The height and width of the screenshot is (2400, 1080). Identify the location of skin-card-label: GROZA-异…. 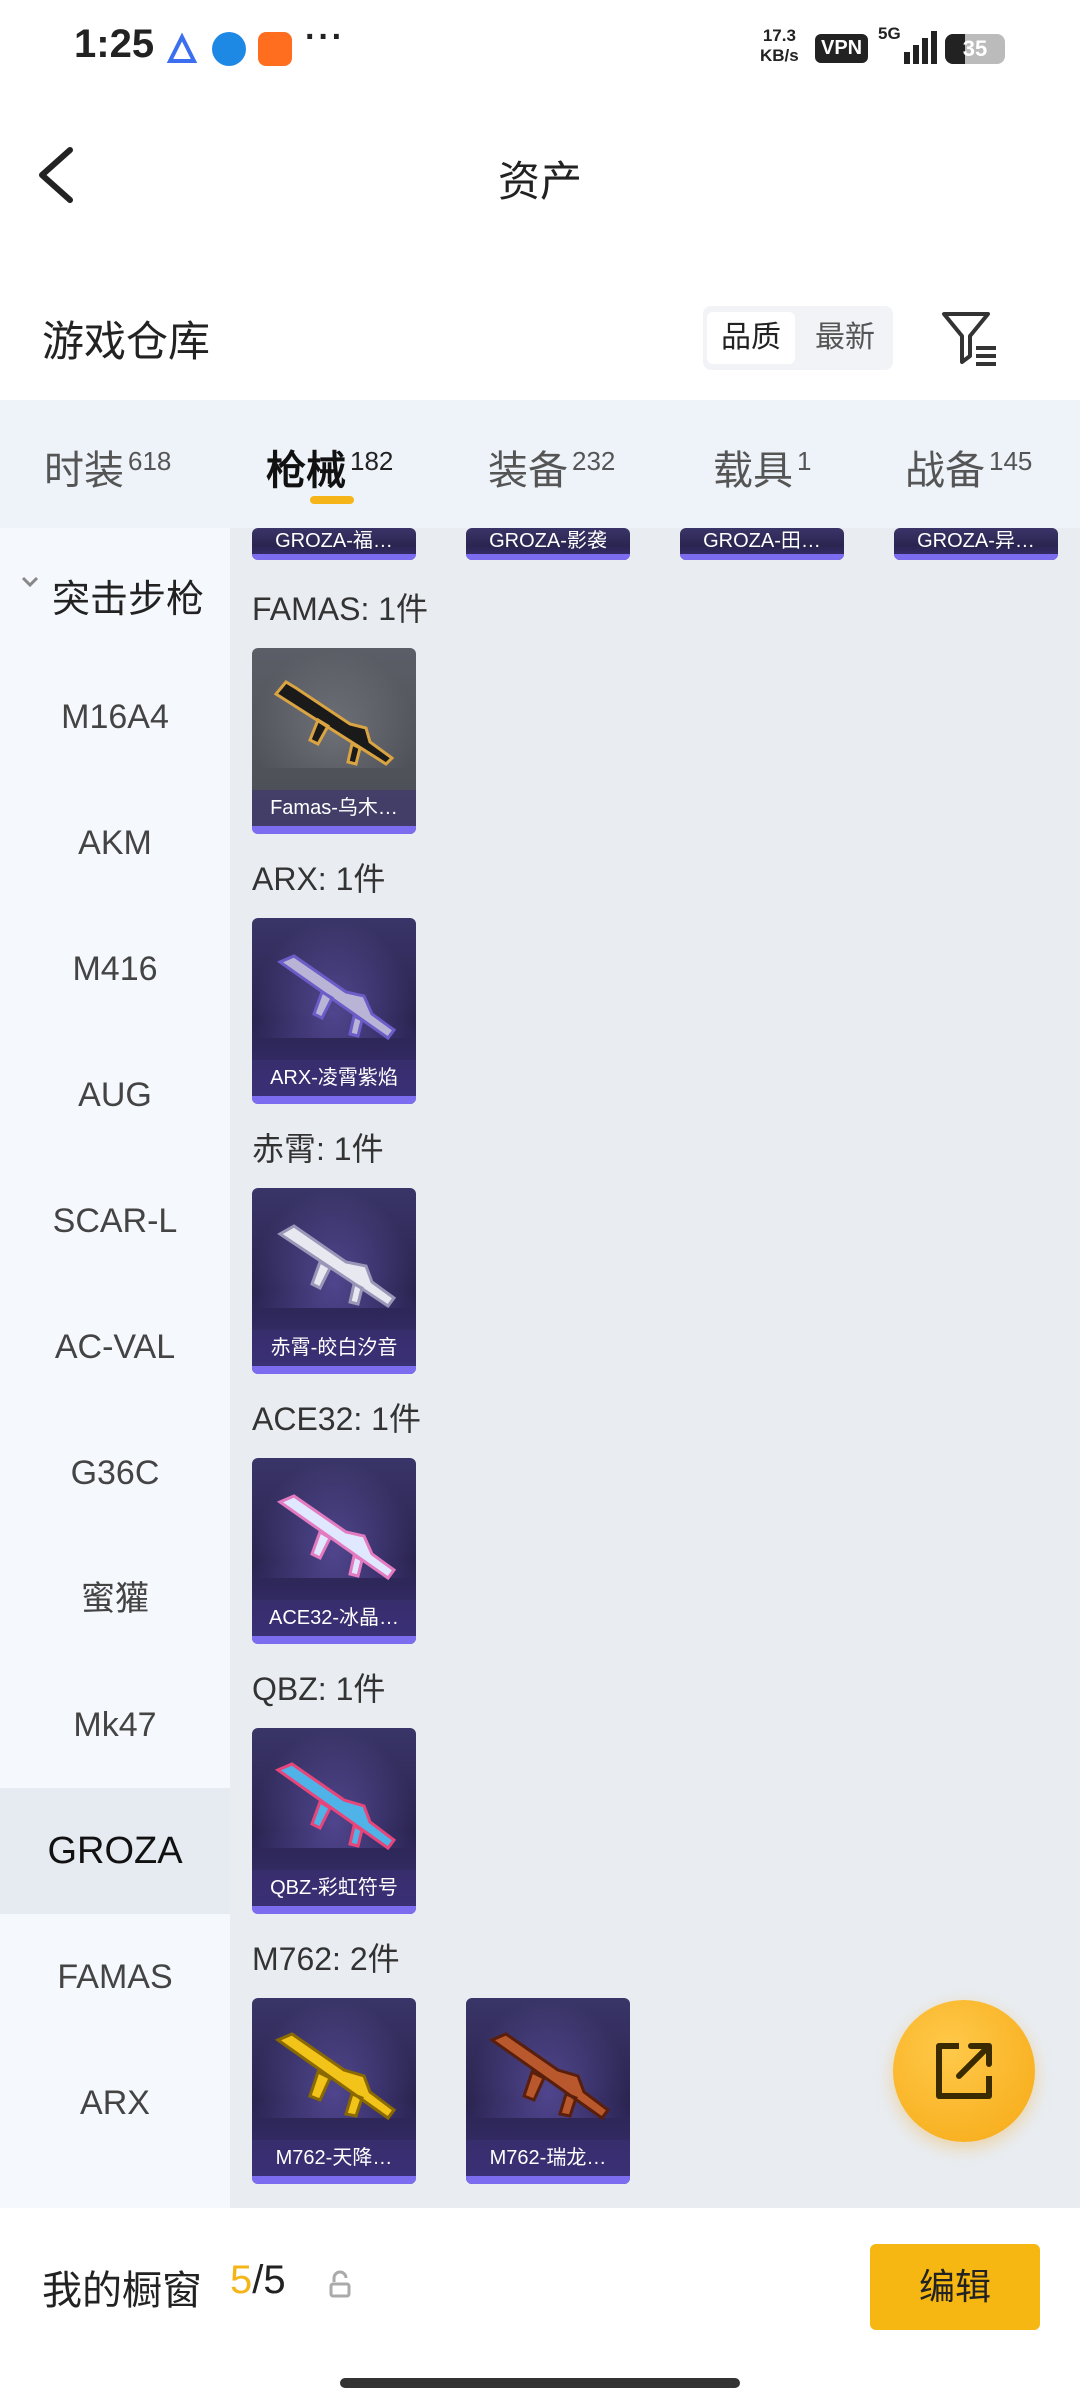
(976, 541).